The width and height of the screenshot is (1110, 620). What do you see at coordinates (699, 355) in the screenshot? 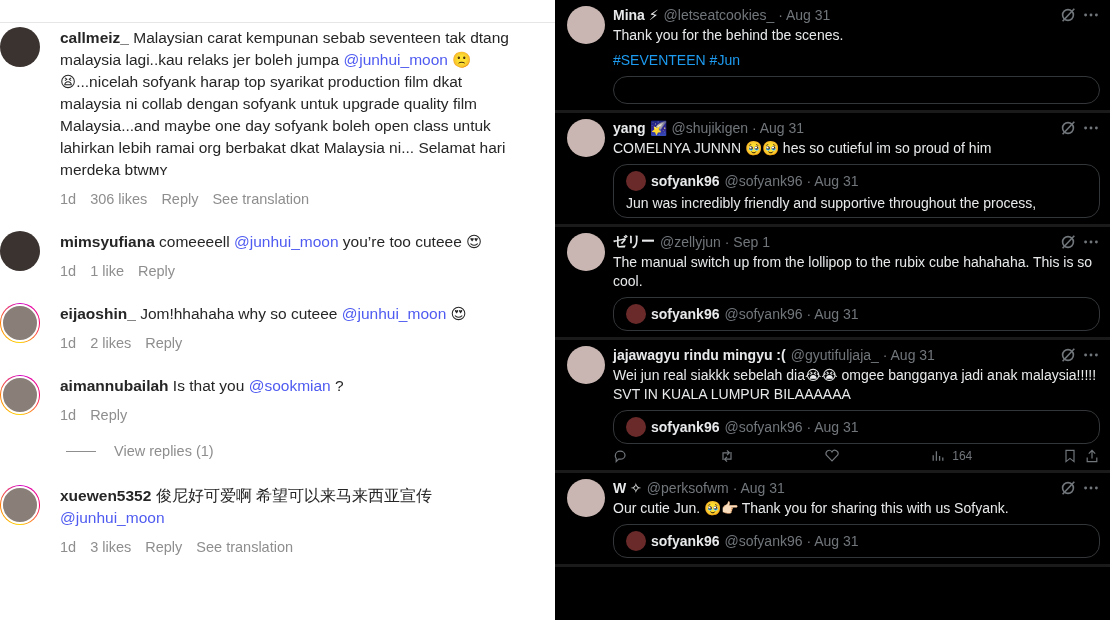
I see `display-name: jajawagyu rindu mingyu :(` at bounding box center [699, 355].